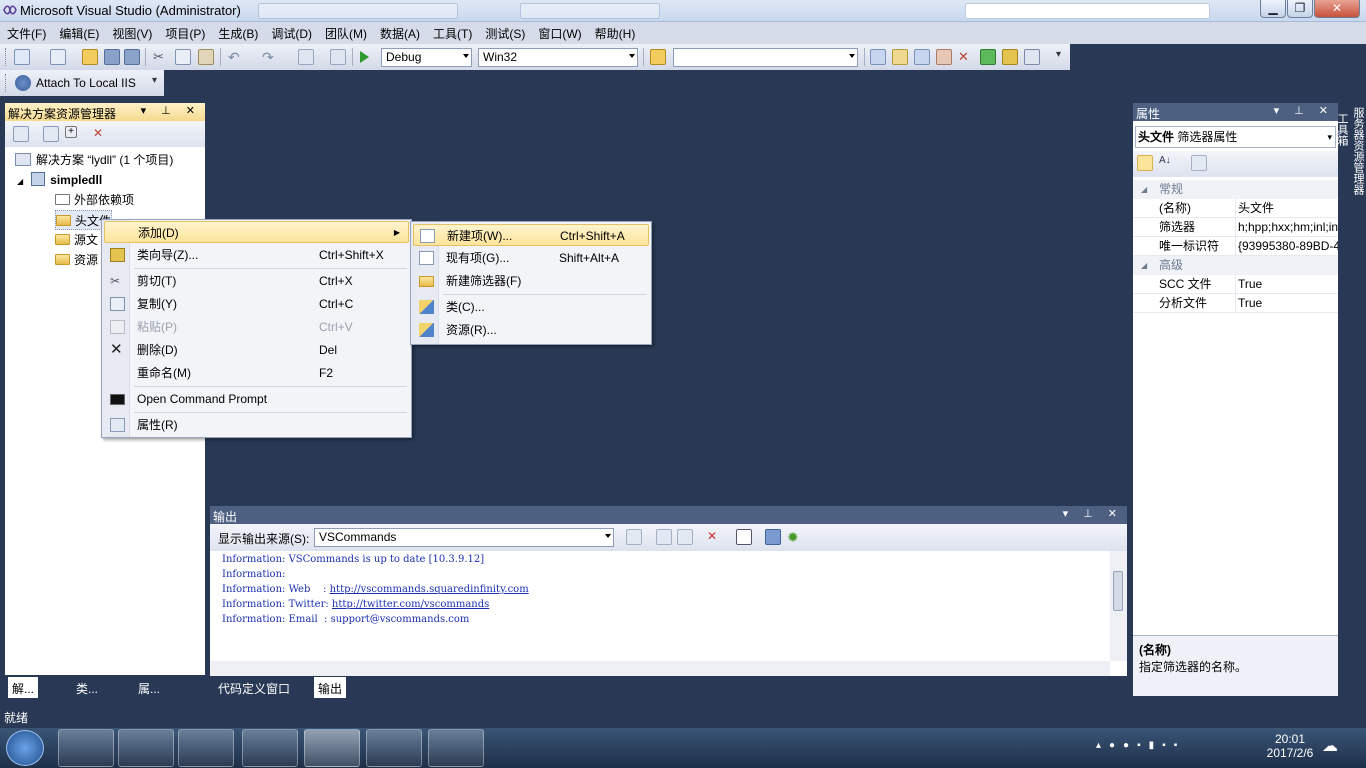 Image resolution: width=1366 pixels, height=768 pixels. I want to click on property-row-scc: SCC 文件 True, so click(1235, 284).